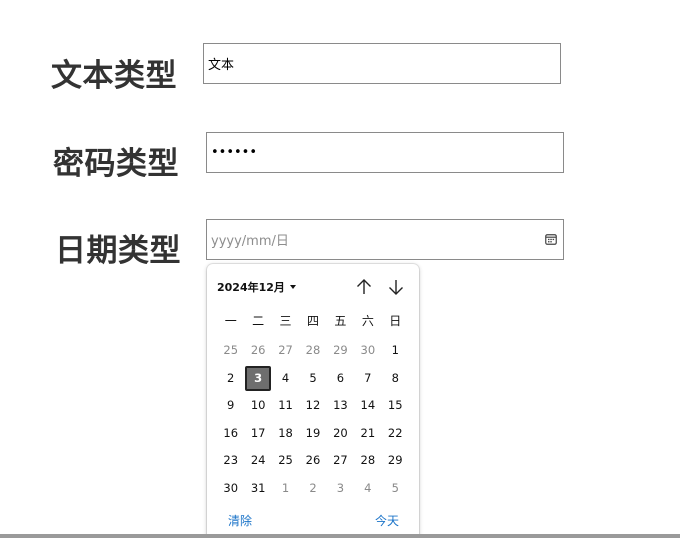  Describe the element at coordinates (258, 321) in the screenshot. I see `weekday-label: 二` at that location.